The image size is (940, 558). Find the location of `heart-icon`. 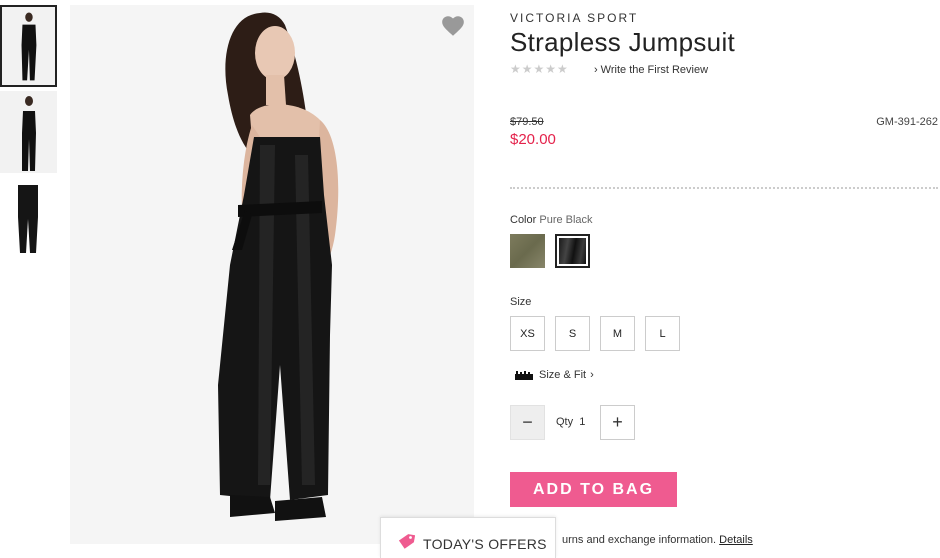

heart-icon is located at coordinates (453, 26).